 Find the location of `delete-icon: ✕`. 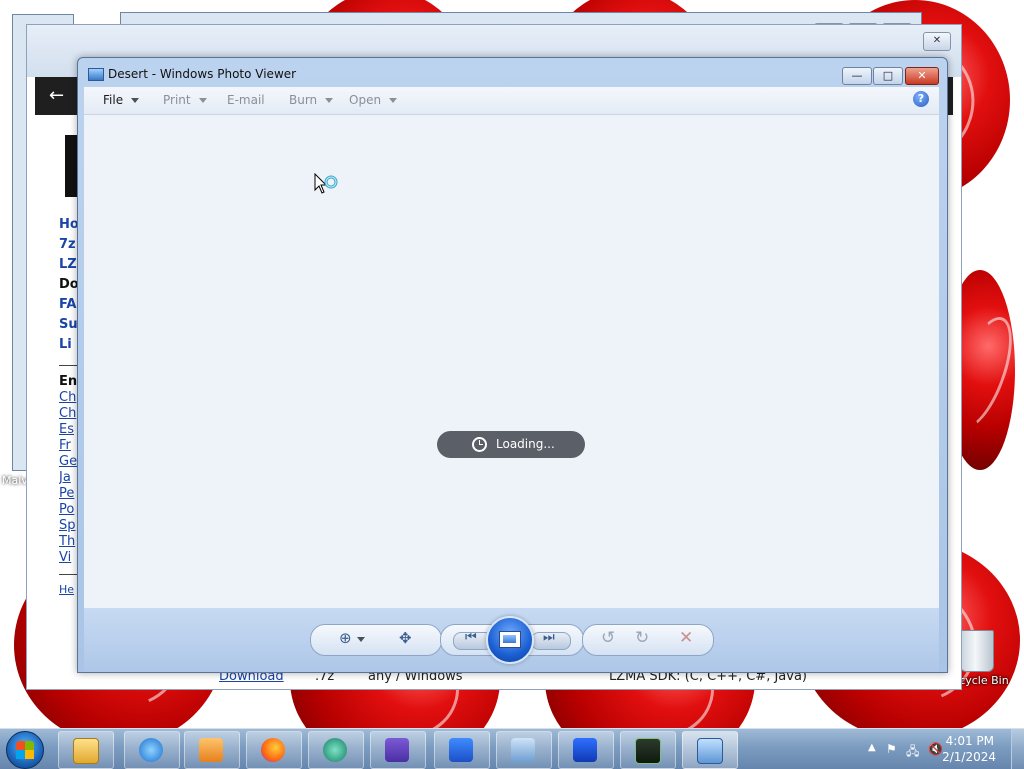

delete-icon: ✕ is located at coordinates (686, 638).